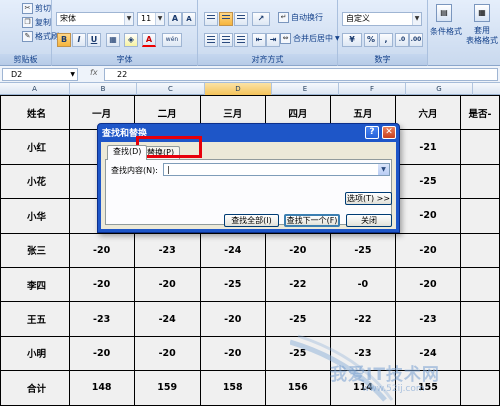 Image resolution: width=500 pixels, height=406 pixels. What do you see at coordinates (35, 216) in the screenshot?
I see `name-cell: 小华` at bounding box center [35, 216].